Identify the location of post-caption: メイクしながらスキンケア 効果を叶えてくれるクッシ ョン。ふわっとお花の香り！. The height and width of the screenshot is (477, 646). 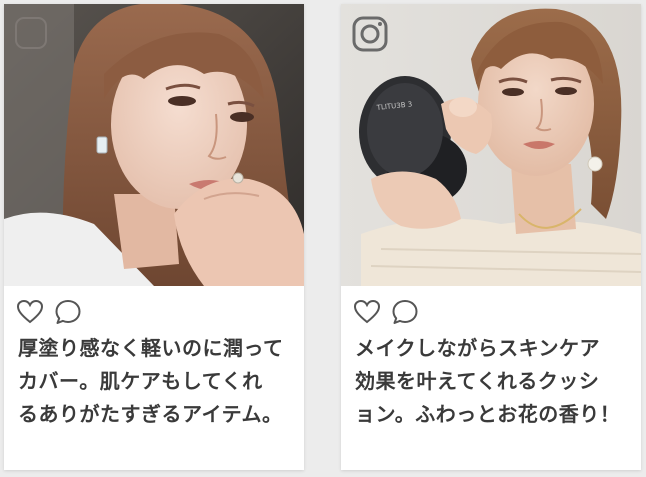
(488, 381).